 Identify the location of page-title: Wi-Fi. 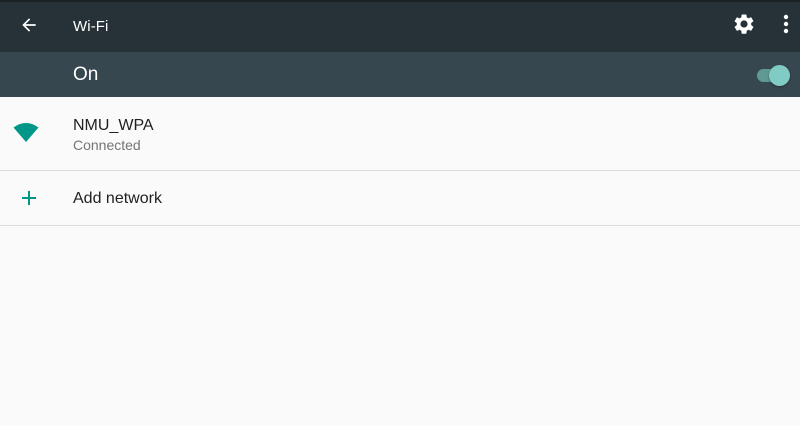
(91, 26).